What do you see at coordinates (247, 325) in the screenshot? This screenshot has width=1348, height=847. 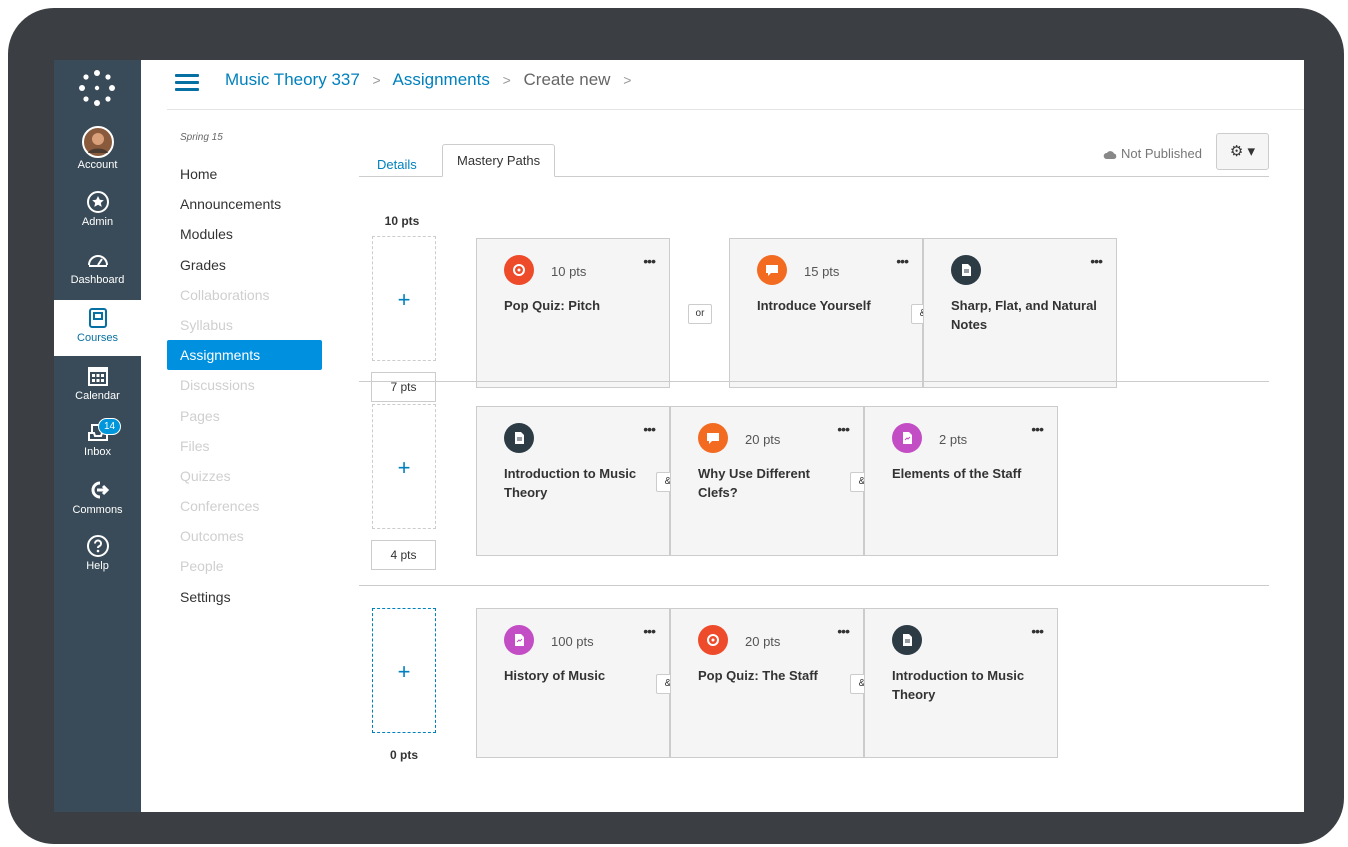 I see `course-nav-syllabus: Syllabus` at bounding box center [247, 325].